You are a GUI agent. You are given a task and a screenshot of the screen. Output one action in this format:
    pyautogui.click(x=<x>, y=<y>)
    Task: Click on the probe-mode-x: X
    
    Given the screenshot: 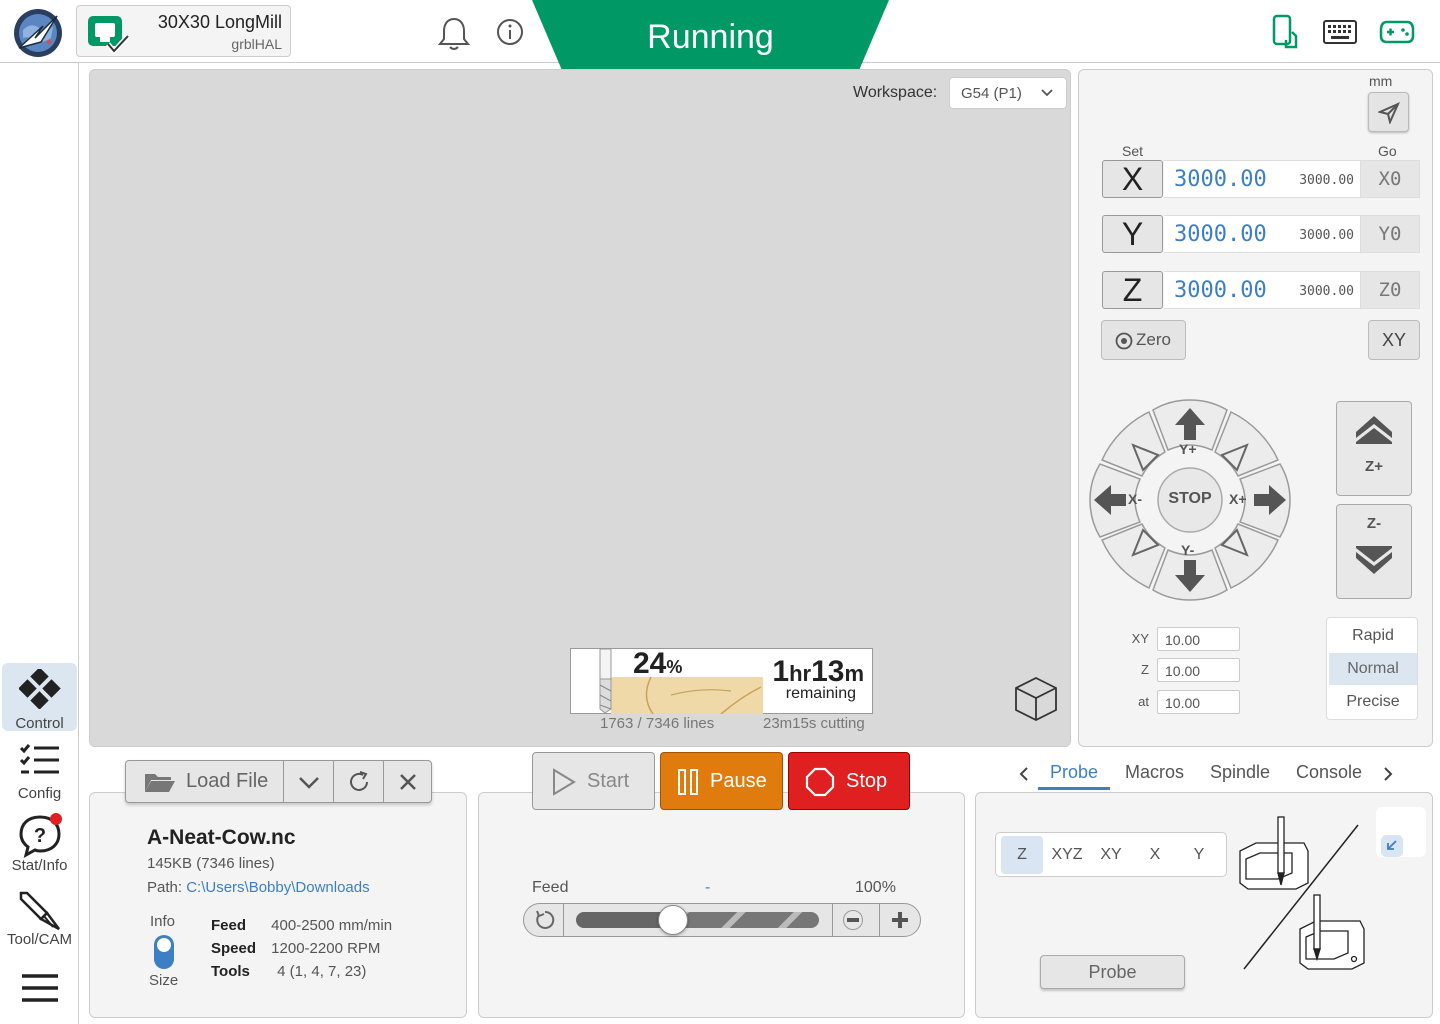 What is the action you would take?
    pyautogui.click(x=1155, y=855)
    